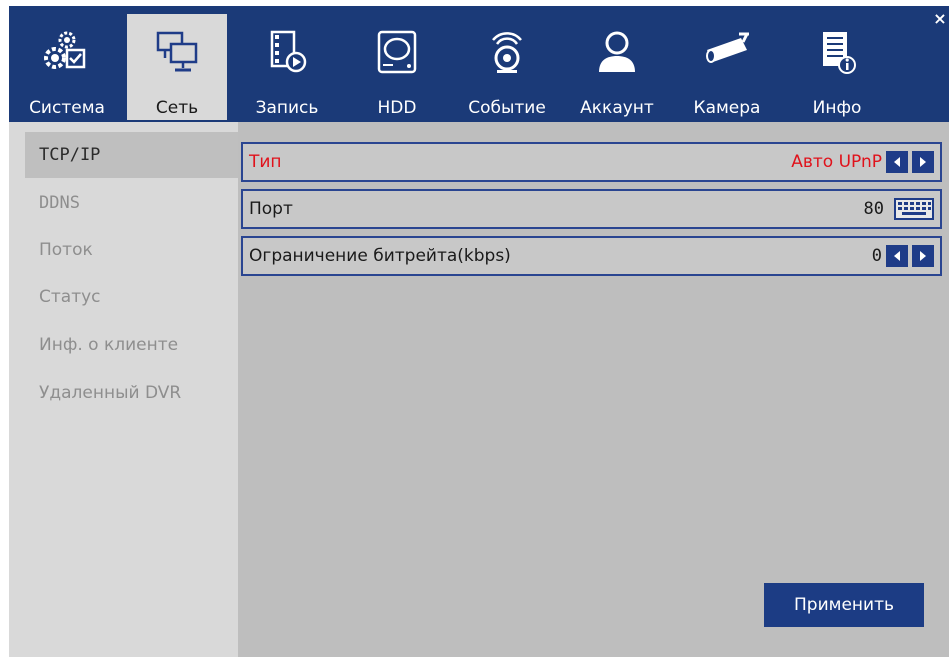 The height and width of the screenshot is (657, 949). What do you see at coordinates (287, 108) in the screenshot?
I see `tab-label: Запись` at bounding box center [287, 108].